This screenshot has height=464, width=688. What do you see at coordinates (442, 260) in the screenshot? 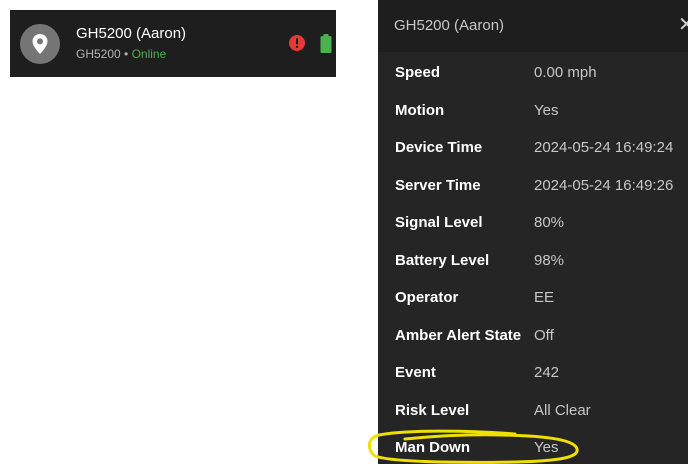
I see `row-label: Battery Level` at bounding box center [442, 260].